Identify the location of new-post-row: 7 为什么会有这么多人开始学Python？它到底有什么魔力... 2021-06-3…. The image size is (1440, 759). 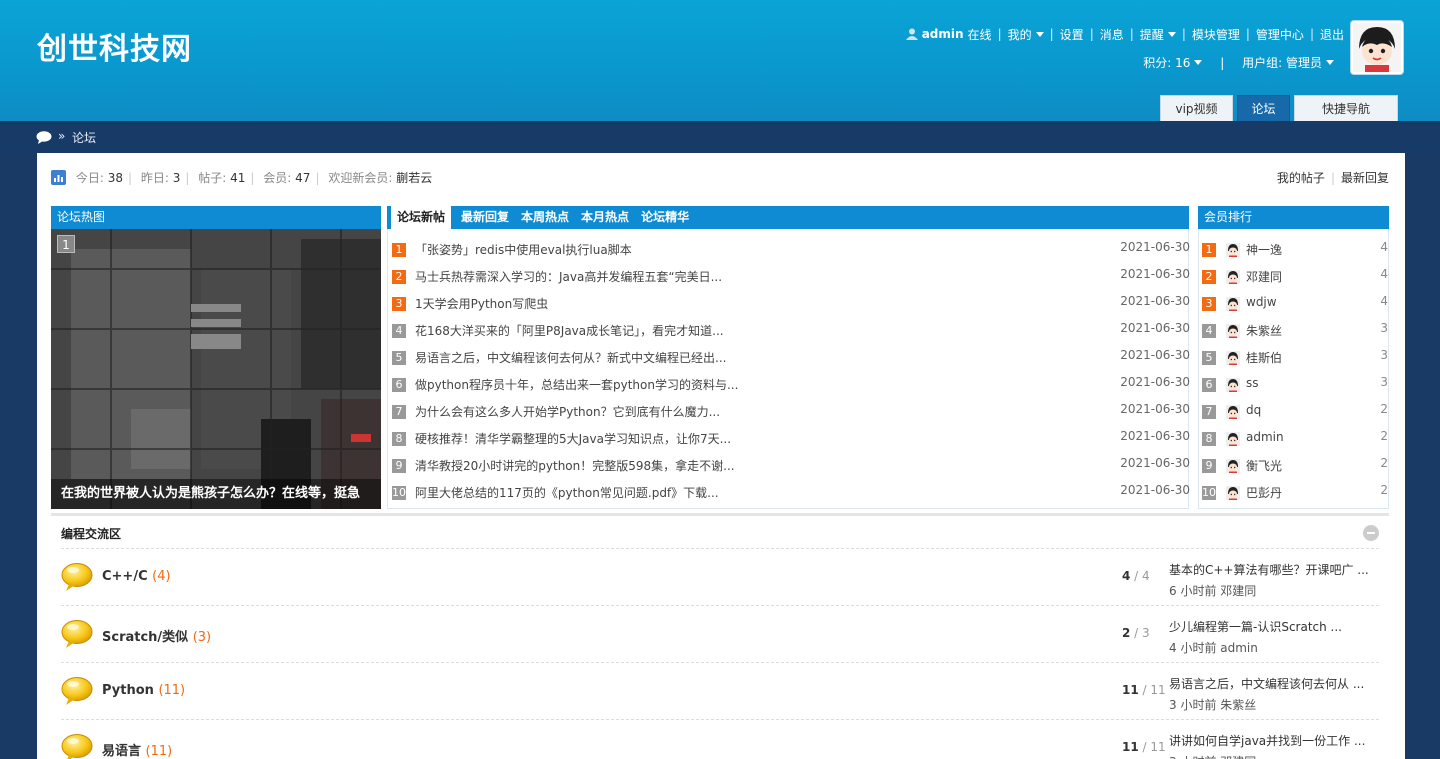
(789, 410).